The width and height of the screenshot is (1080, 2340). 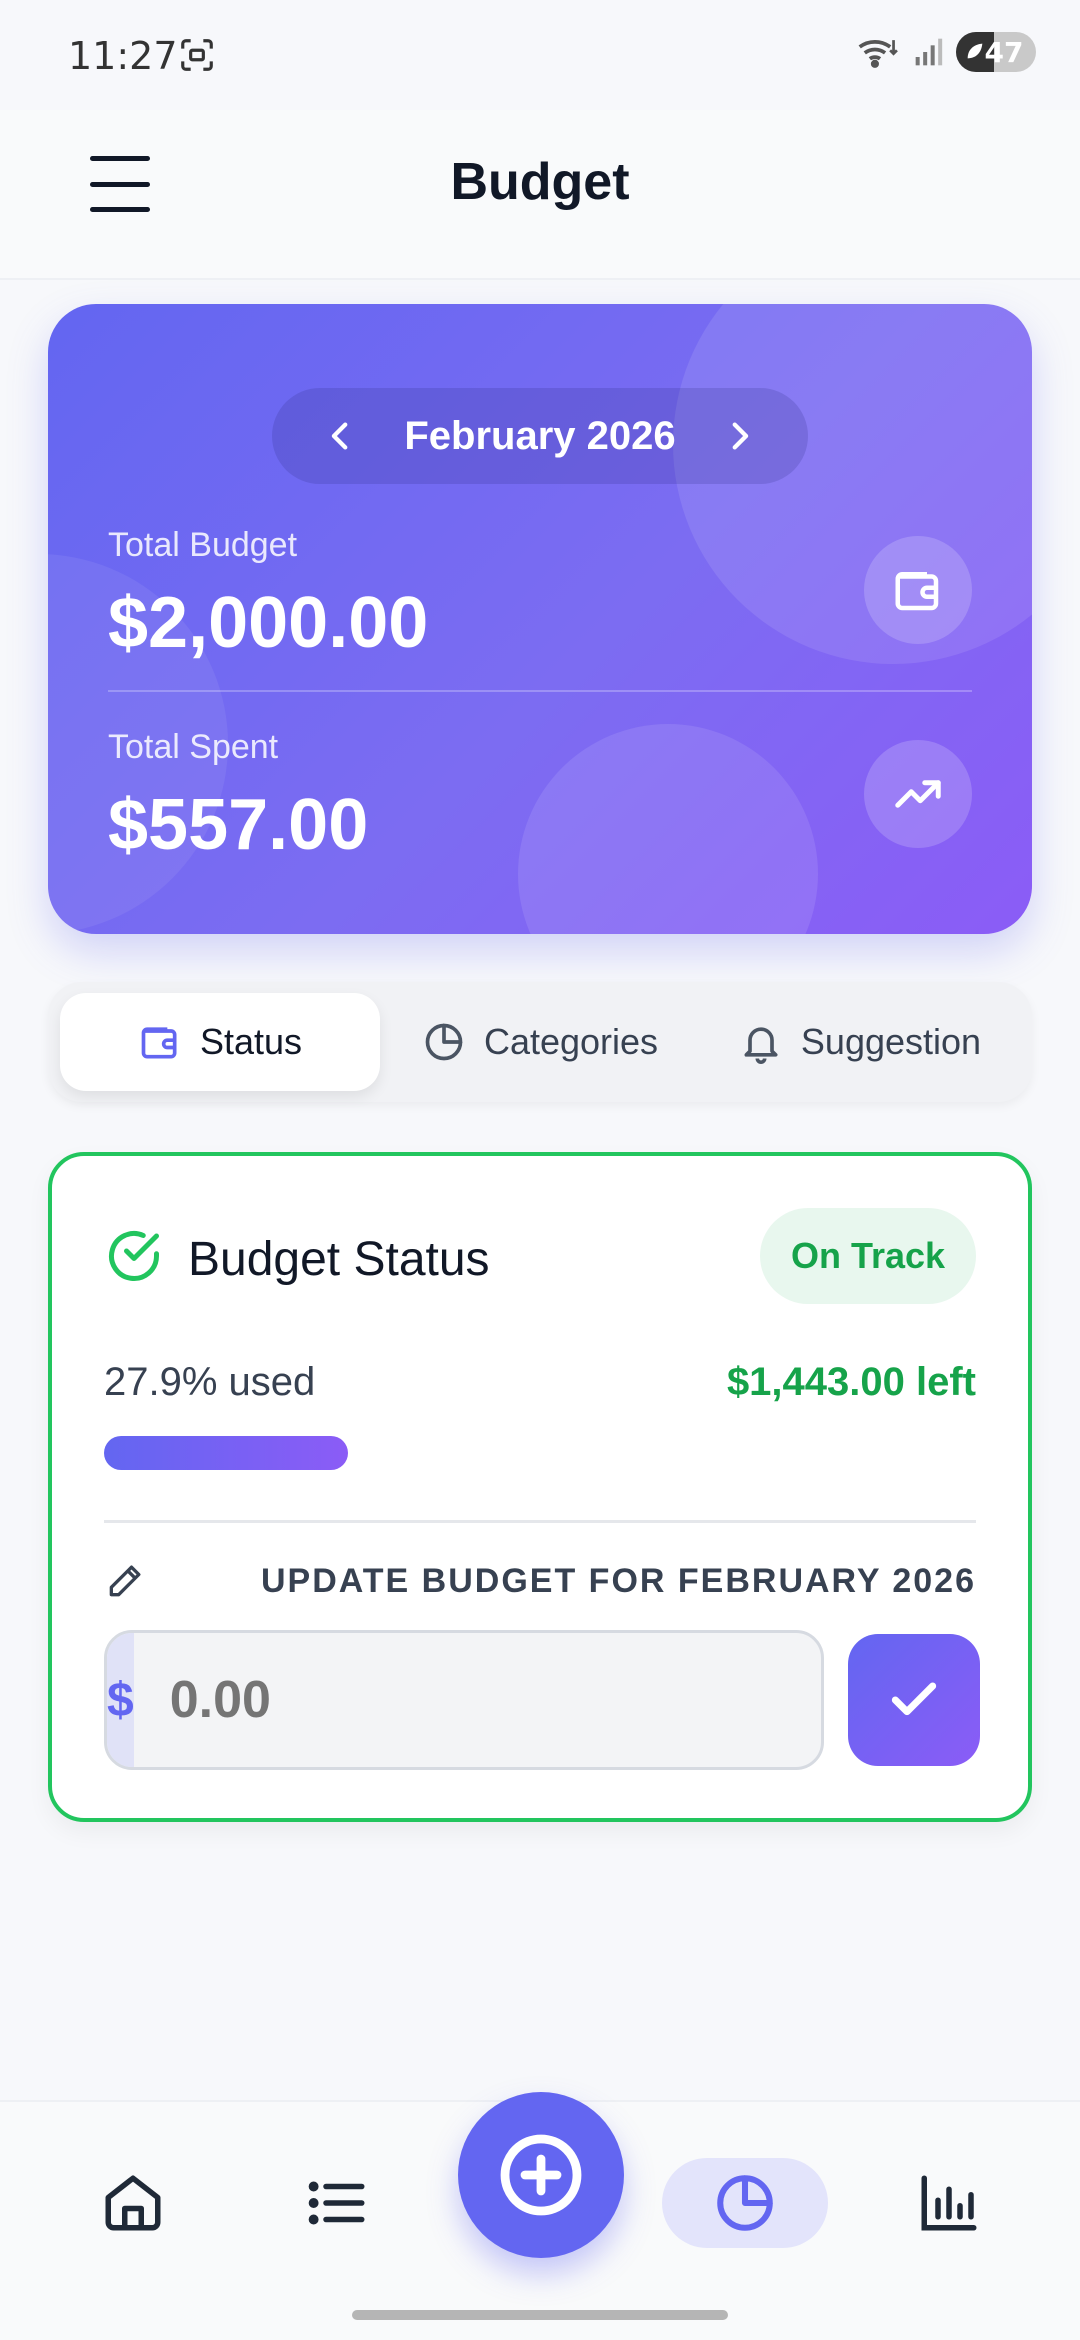 What do you see at coordinates (134, 1256) in the screenshot?
I see `check-circle-icon` at bounding box center [134, 1256].